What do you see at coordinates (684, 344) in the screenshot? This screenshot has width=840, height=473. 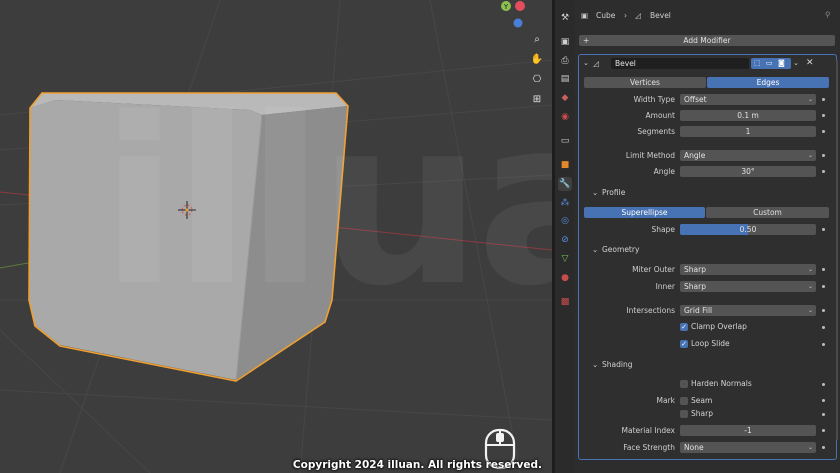 I see `loop-slide-checkbox: ✓` at bounding box center [684, 344].